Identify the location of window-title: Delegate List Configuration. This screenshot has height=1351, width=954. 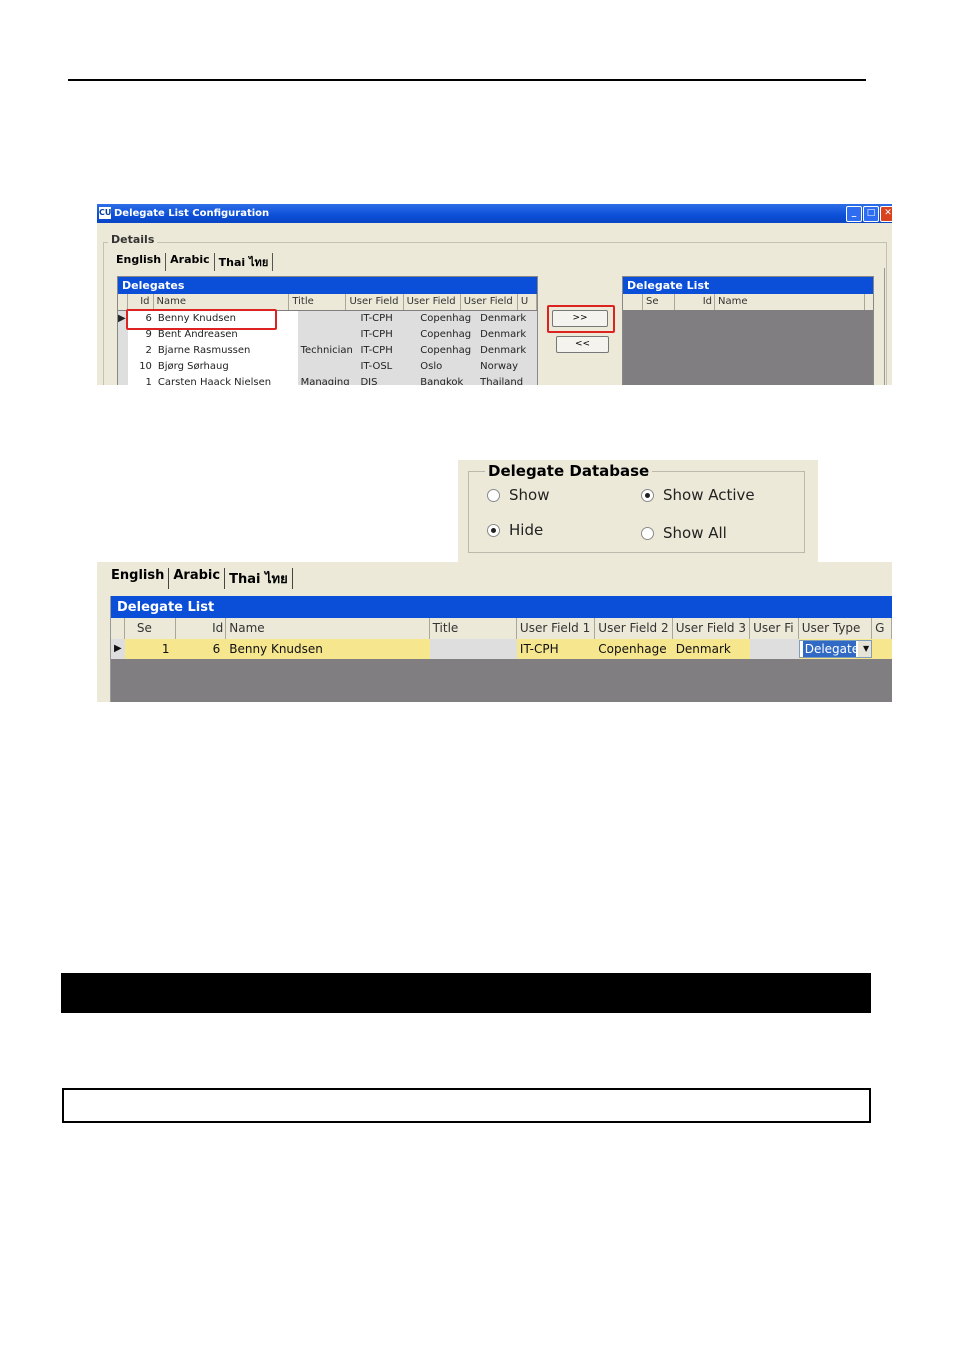
(192, 213).